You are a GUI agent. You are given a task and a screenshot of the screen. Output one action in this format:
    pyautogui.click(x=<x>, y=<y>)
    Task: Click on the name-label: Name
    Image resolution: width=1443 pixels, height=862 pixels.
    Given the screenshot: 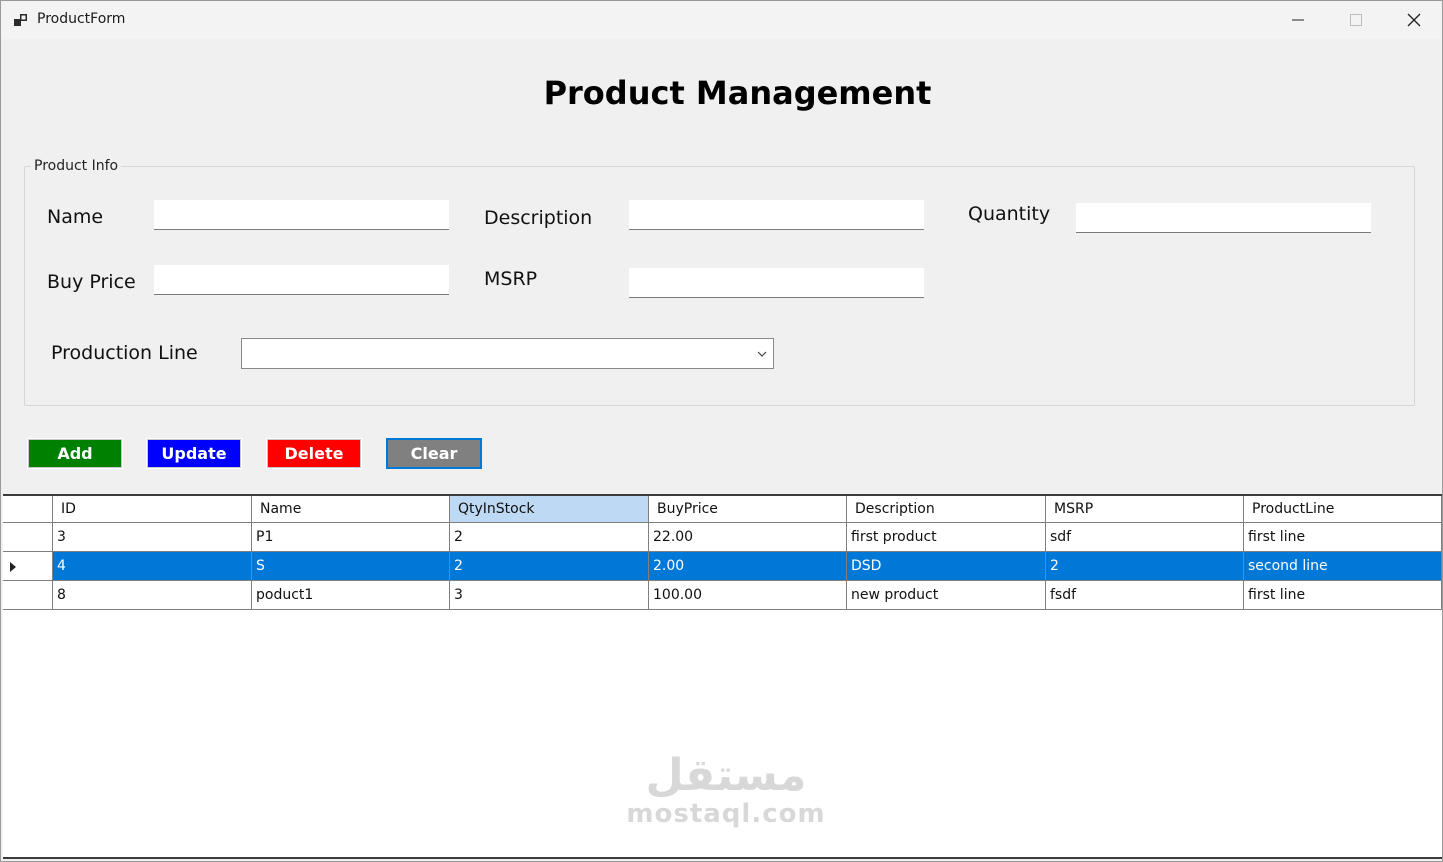 What is the action you would take?
    pyautogui.click(x=75, y=217)
    